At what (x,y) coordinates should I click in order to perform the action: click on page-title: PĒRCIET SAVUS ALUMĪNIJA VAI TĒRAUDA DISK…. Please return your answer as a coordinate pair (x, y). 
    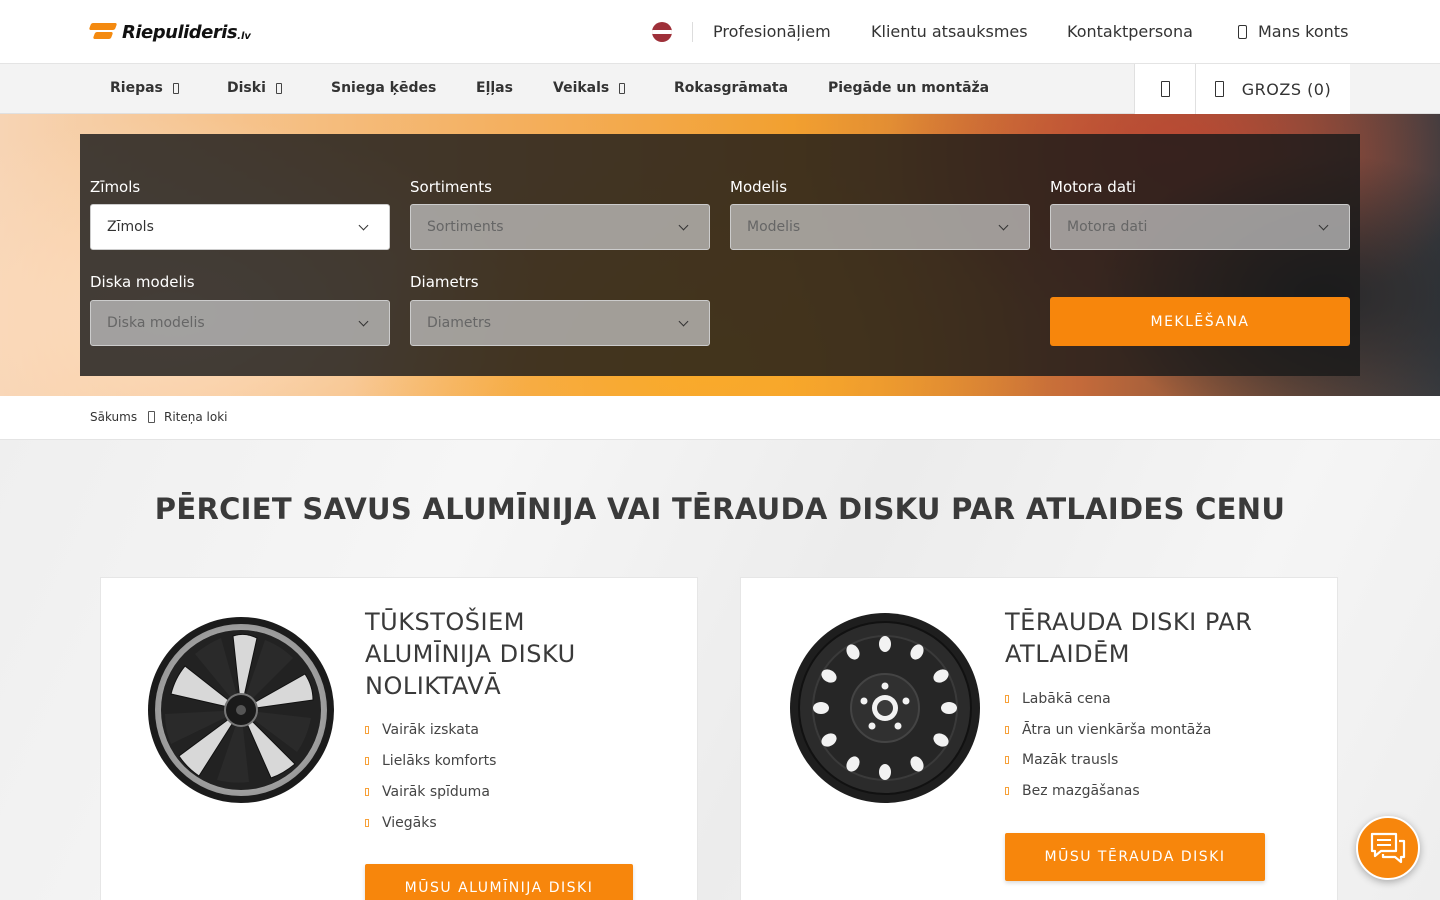
    Looking at the image, I should click on (720, 509).